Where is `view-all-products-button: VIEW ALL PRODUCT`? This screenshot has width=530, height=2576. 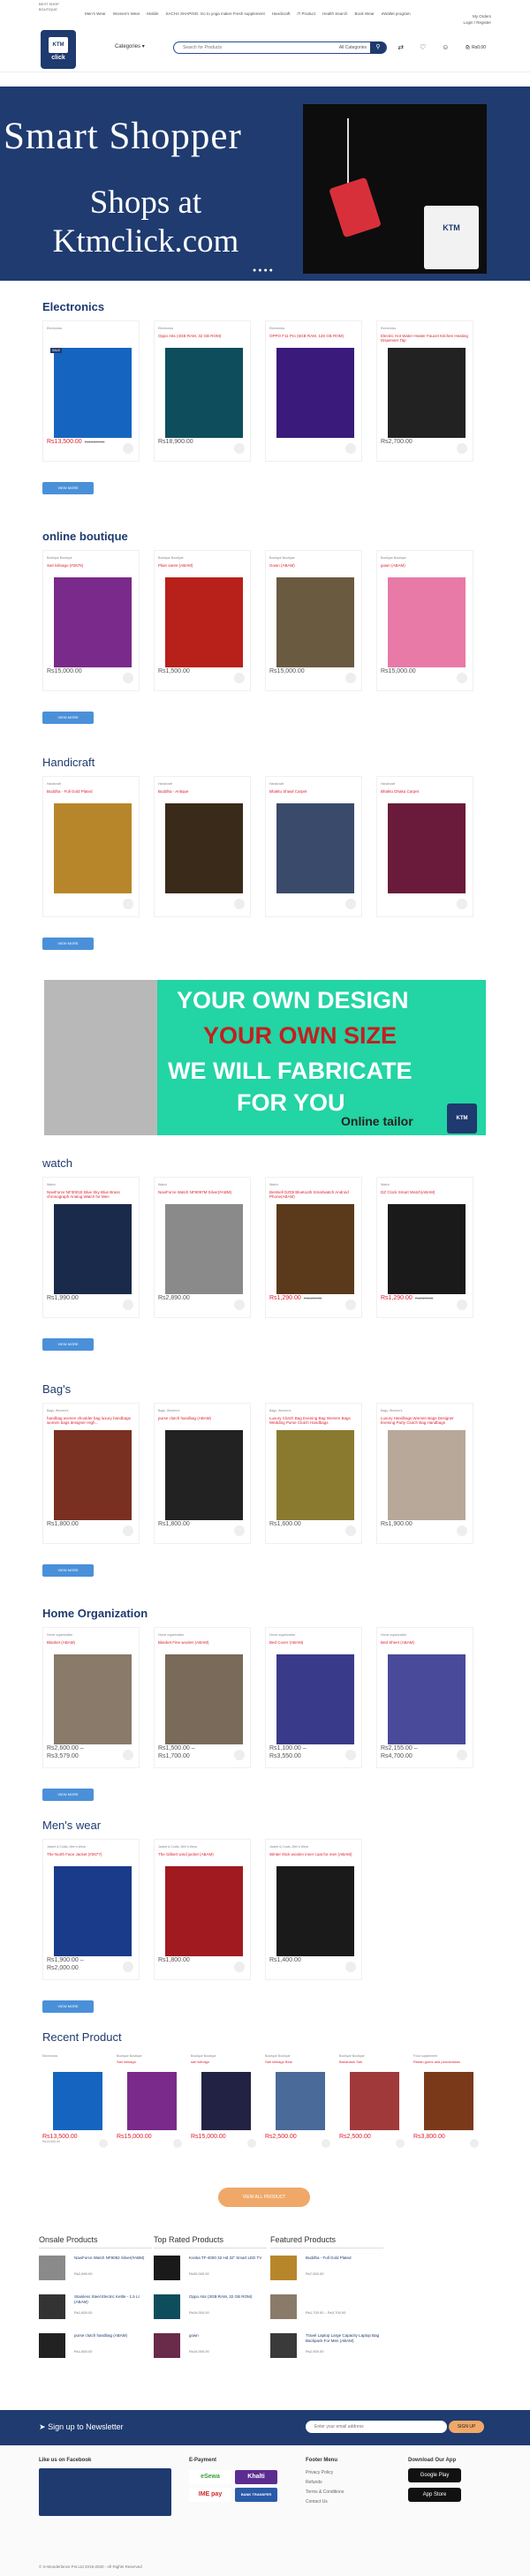 view-all-products-button: VIEW ALL PRODUCT is located at coordinates (264, 2198).